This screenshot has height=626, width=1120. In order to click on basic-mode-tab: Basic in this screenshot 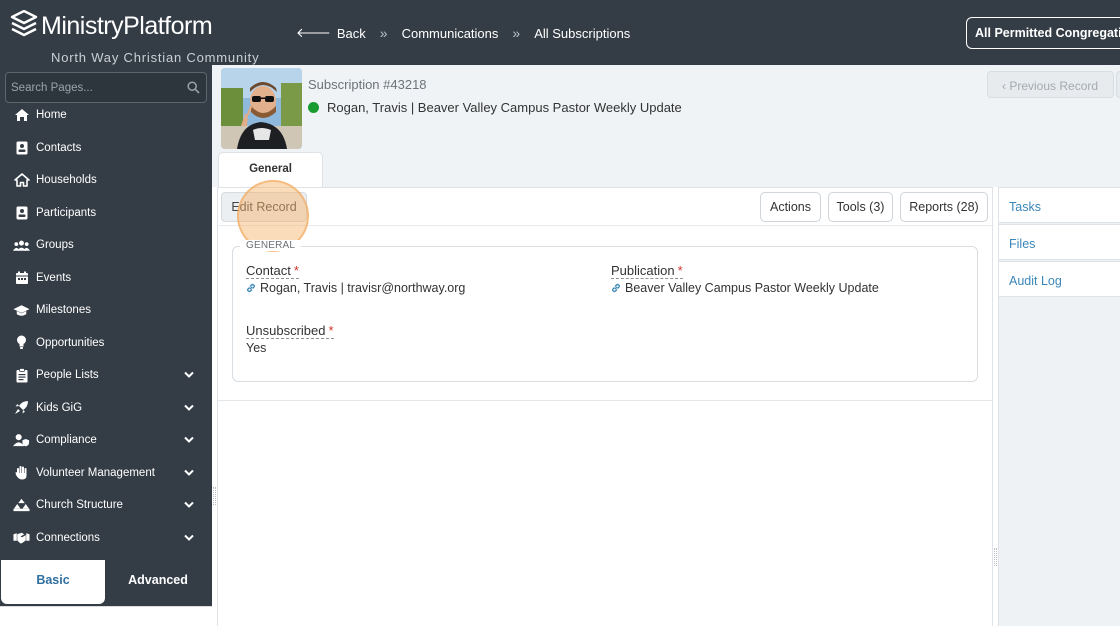, I will do `click(53, 582)`.